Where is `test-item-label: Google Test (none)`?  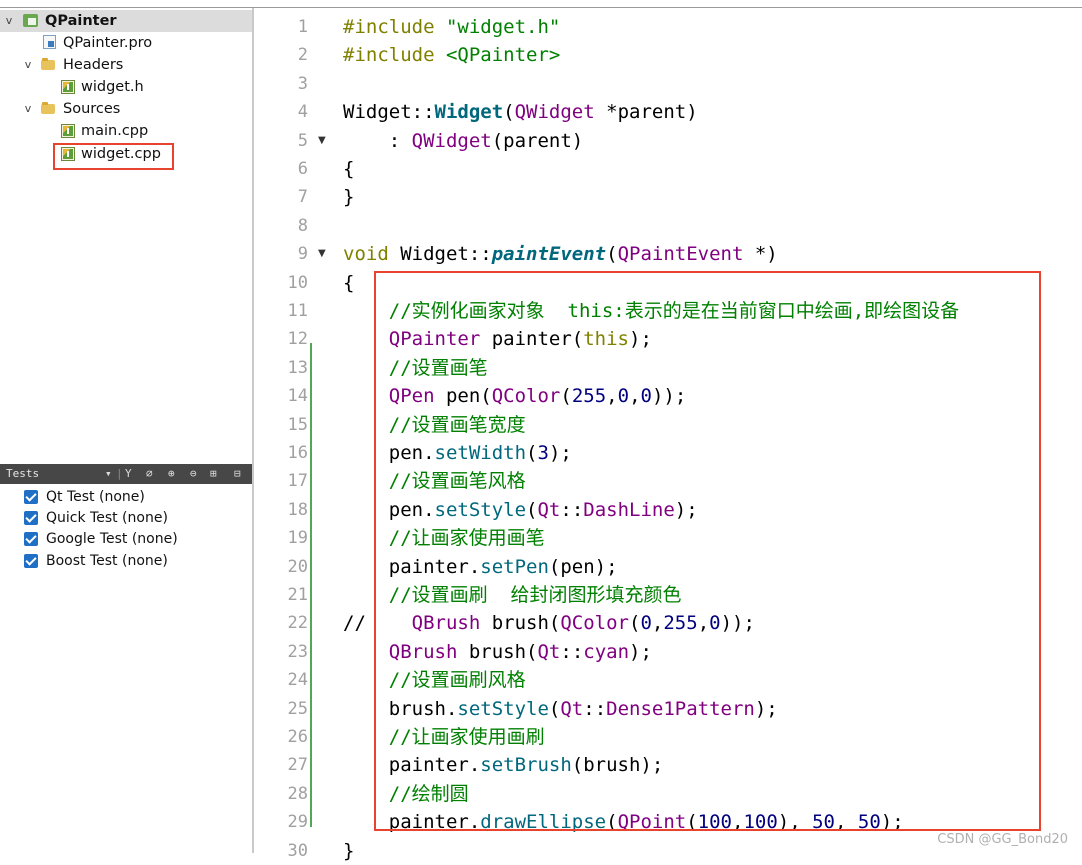 test-item-label: Google Test (none) is located at coordinates (112, 539).